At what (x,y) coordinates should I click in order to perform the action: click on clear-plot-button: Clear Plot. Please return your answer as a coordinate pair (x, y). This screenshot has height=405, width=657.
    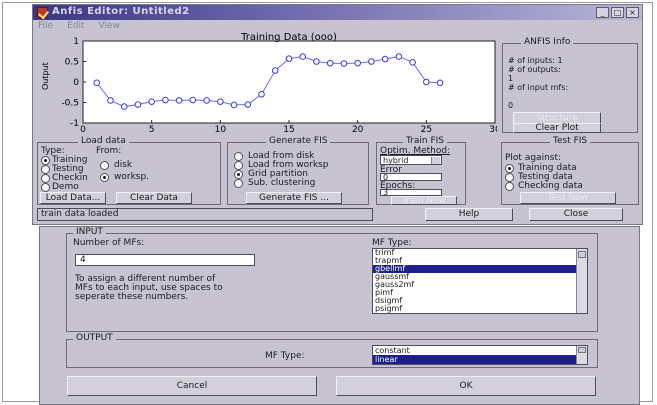
    Looking at the image, I should click on (557, 128).